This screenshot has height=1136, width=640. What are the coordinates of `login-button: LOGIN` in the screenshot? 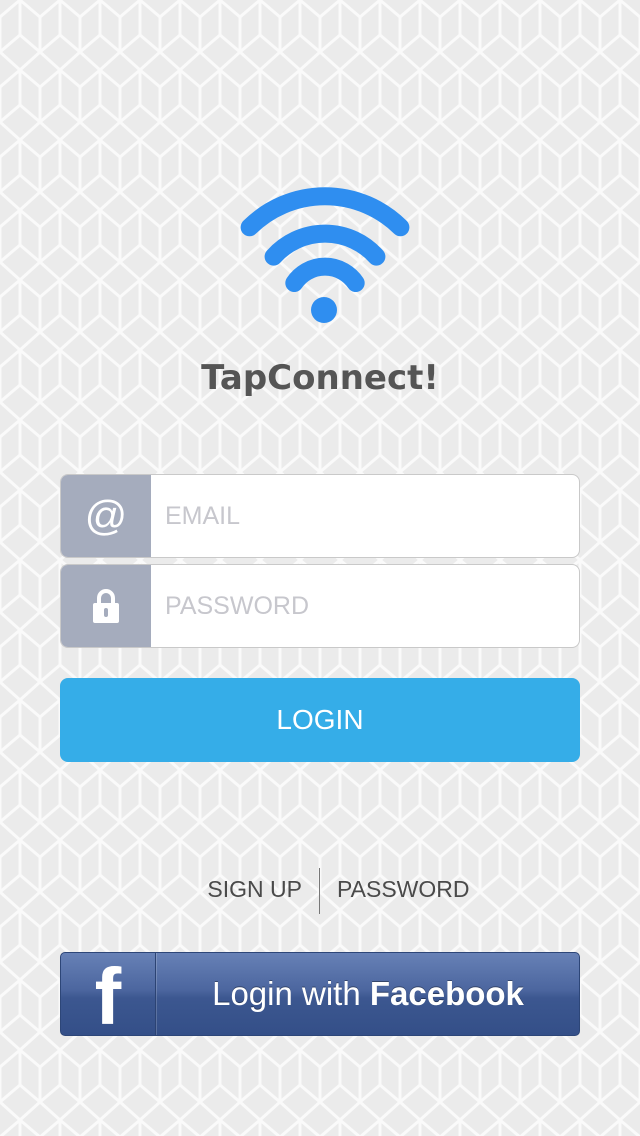 It's located at (320, 720).